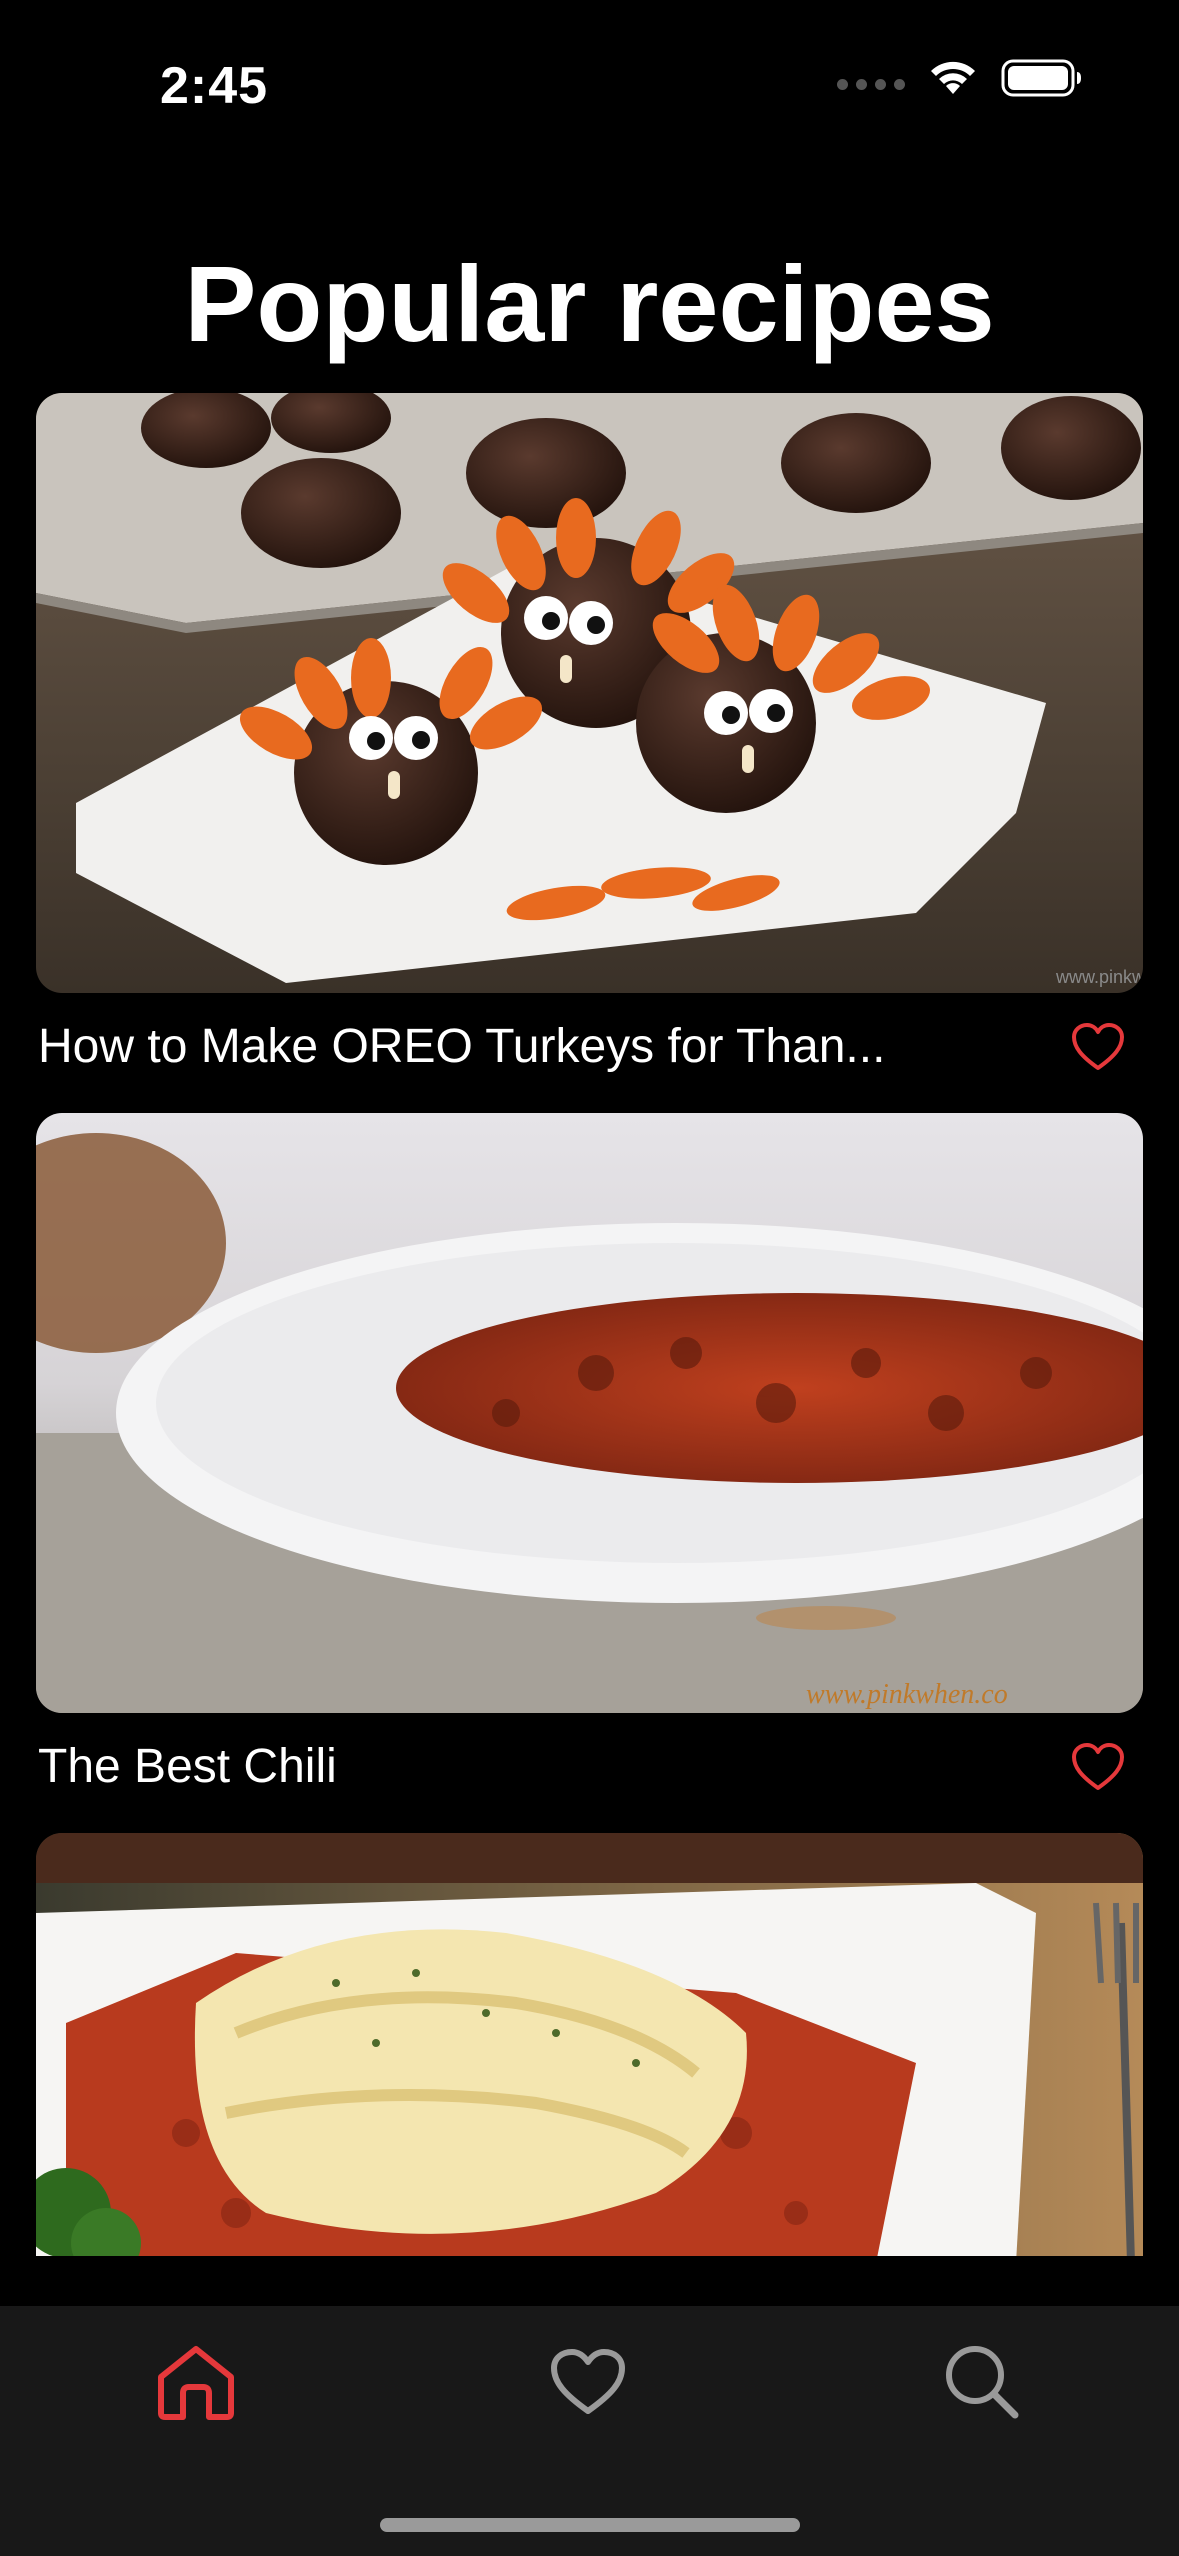 The height and width of the screenshot is (2556, 1179). Describe the element at coordinates (513, 1767) in the screenshot. I see `recipe-title: The Best Chili` at that location.